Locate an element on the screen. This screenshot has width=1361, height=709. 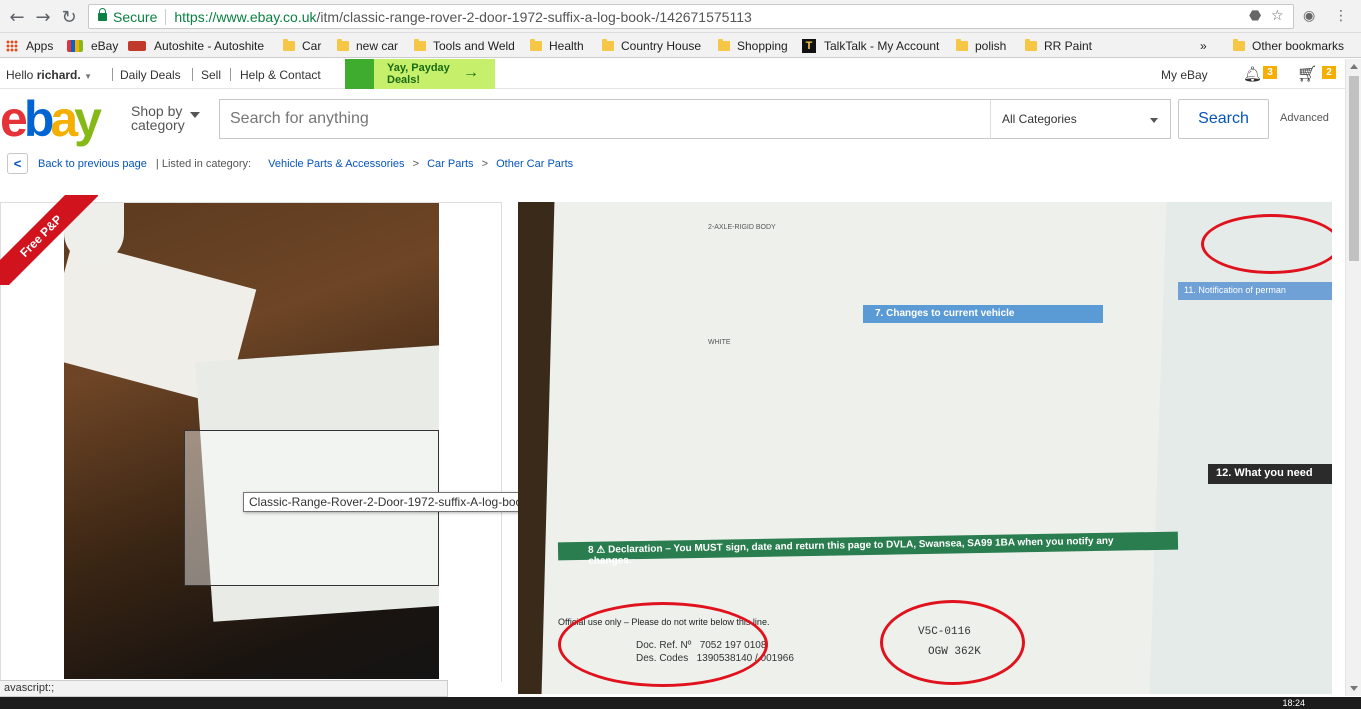
bookmark-new-car: new car is located at coordinates (367, 45).